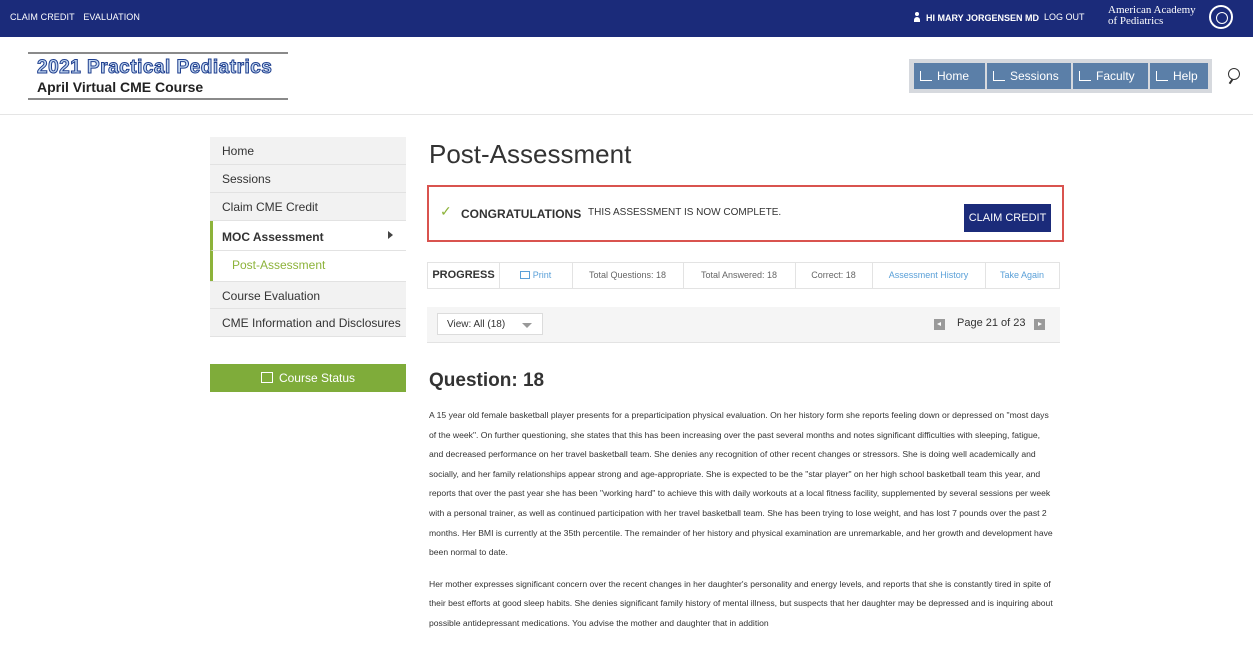  I want to click on nav-help-button: Help, so click(1179, 76).